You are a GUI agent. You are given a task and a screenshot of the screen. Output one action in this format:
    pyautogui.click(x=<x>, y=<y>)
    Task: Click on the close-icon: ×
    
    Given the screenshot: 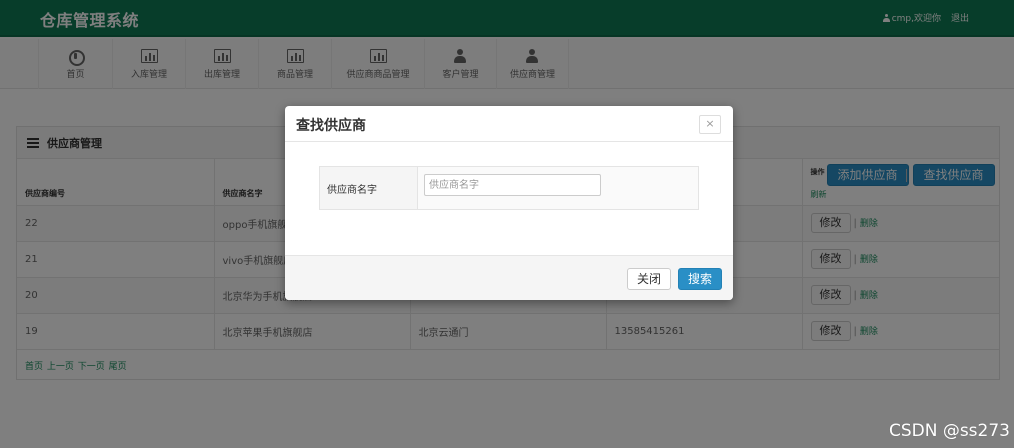 What is the action you would take?
    pyautogui.click(x=710, y=124)
    